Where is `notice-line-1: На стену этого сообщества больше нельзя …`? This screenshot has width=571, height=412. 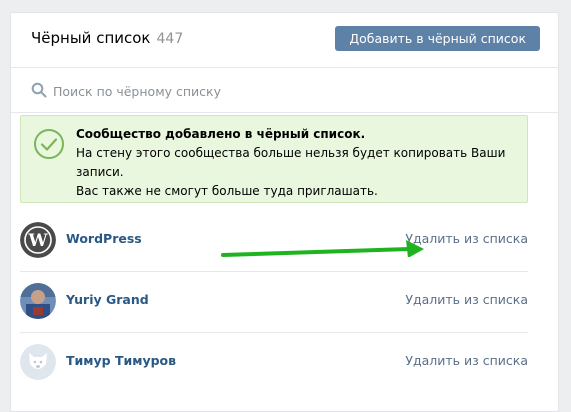 notice-line-1: На стену этого сообщества больше нельзя … is located at coordinates (291, 162).